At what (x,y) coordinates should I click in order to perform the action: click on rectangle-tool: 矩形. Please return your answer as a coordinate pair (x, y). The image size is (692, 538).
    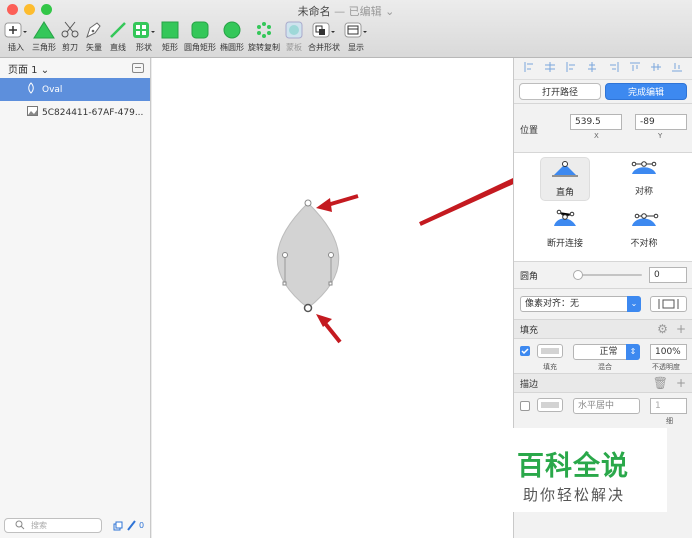
    Looking at the image, I should click on (170, 38).